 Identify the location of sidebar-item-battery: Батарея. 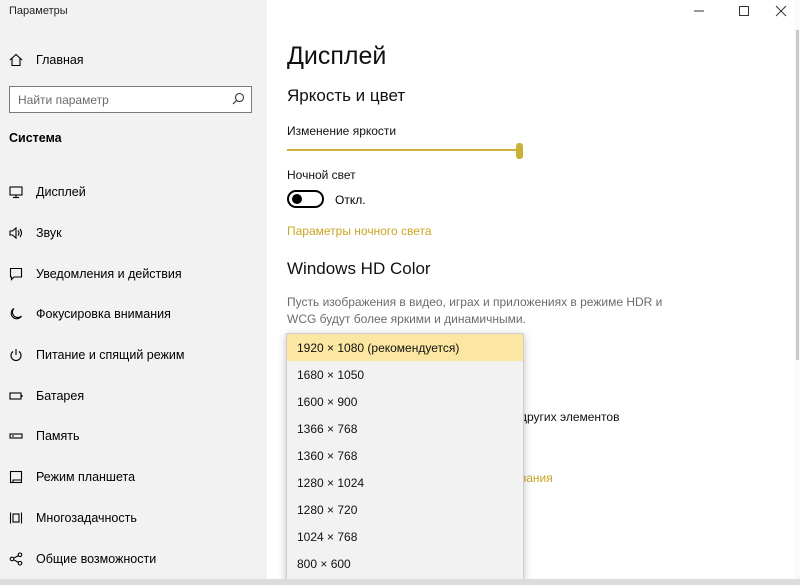
(133, 395).